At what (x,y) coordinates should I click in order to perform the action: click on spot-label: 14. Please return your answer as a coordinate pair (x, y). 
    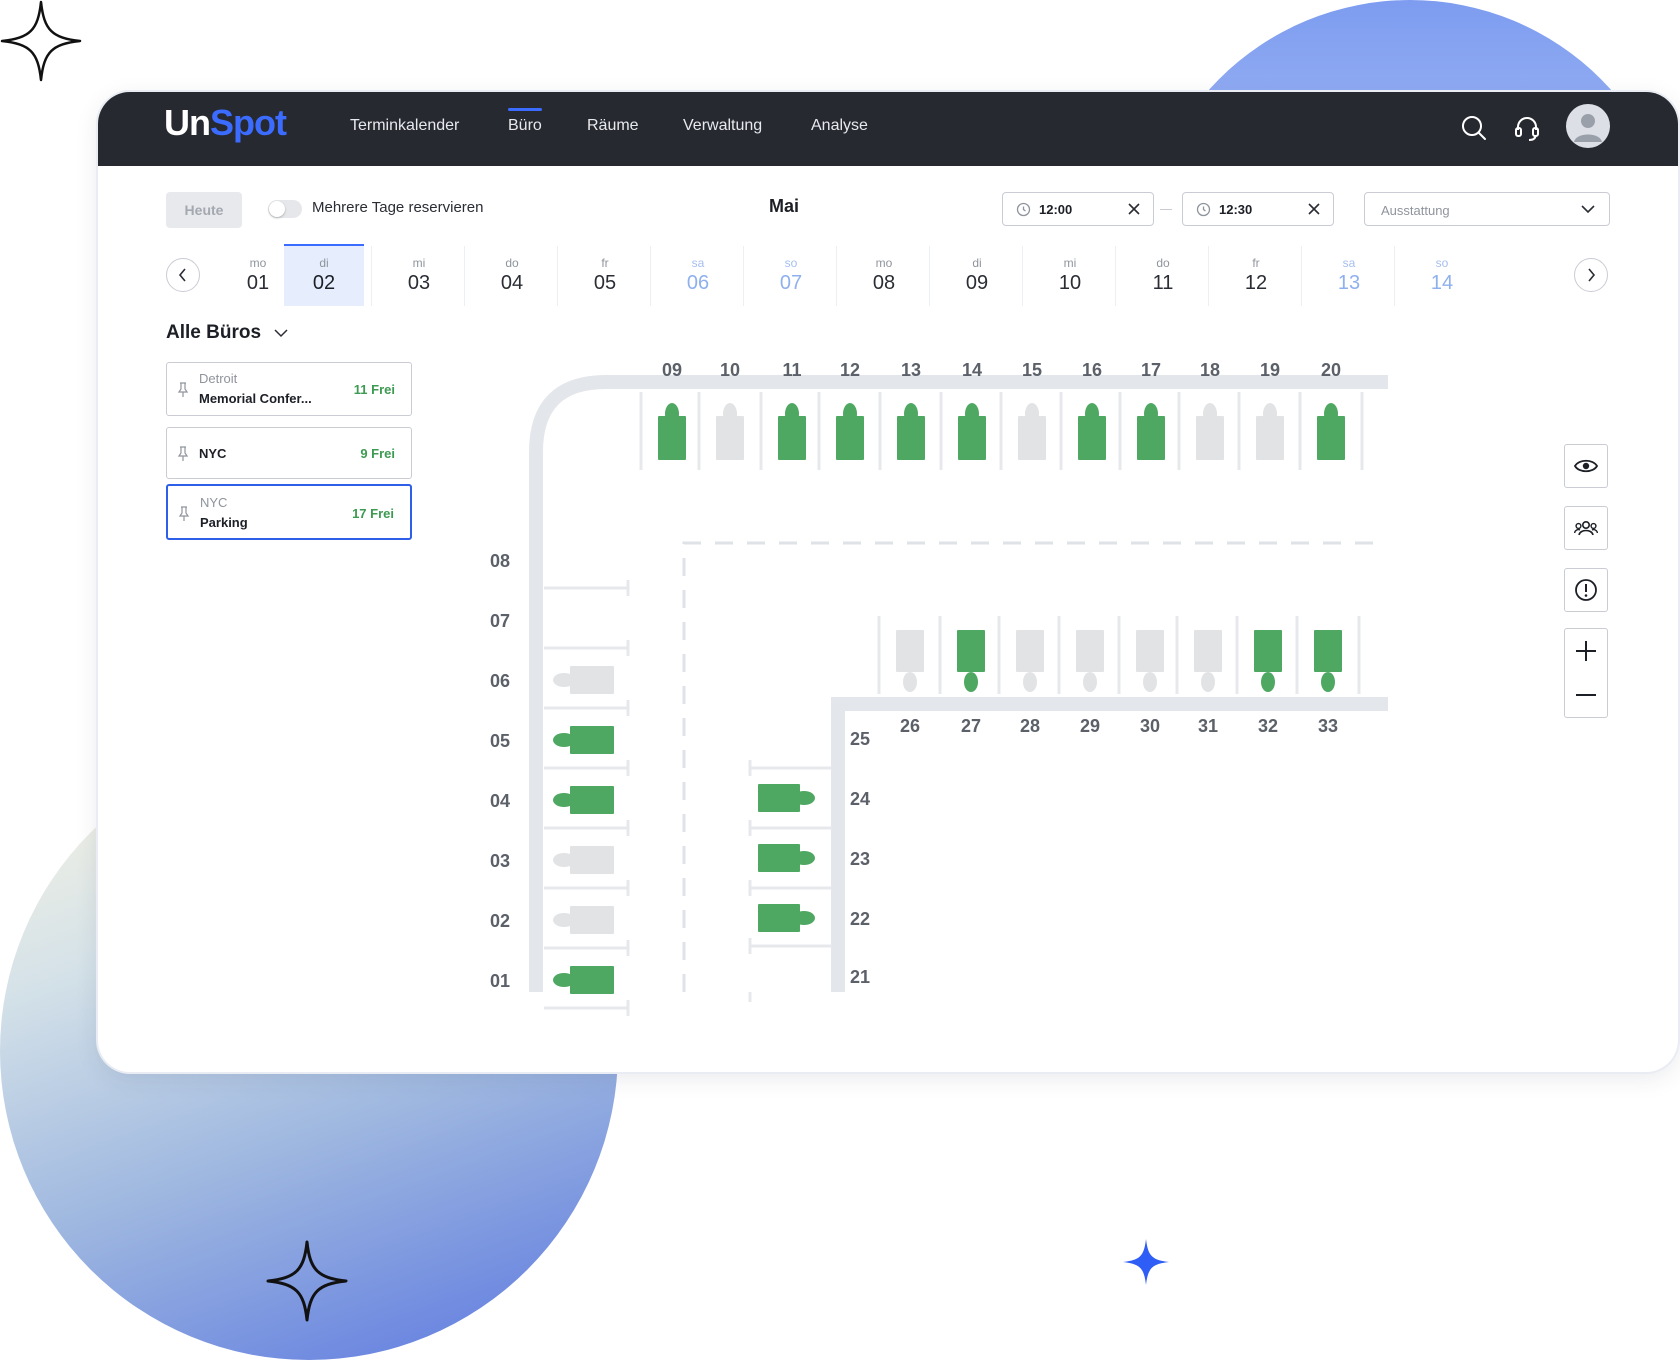
    Looking at the image, I should click on (972, 370).